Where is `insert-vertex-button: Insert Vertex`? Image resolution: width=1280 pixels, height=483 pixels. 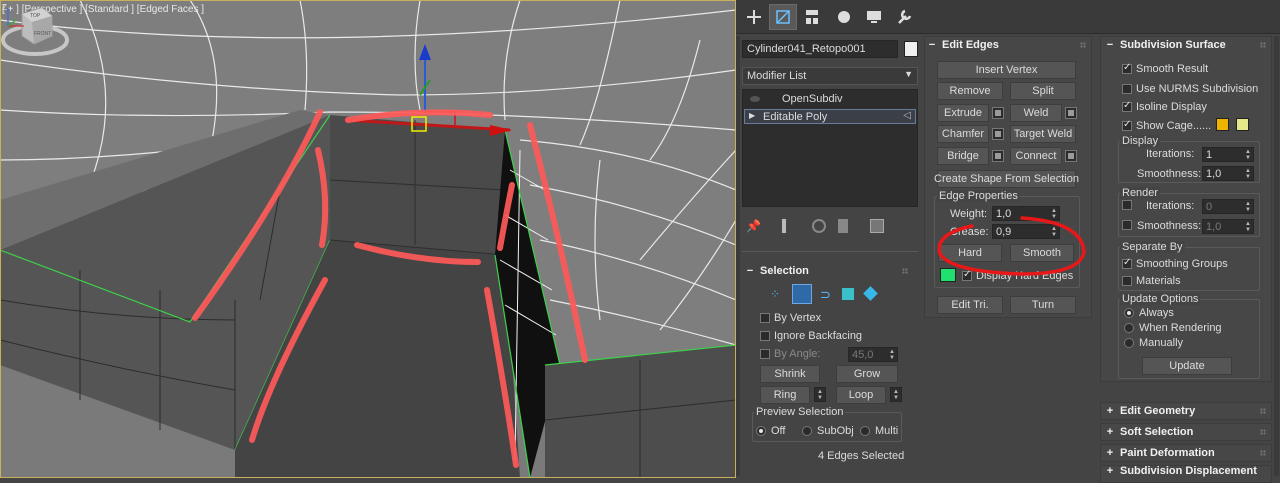
insert-vertex-button: Insert Vertex is located at coordinates (1006, 70).